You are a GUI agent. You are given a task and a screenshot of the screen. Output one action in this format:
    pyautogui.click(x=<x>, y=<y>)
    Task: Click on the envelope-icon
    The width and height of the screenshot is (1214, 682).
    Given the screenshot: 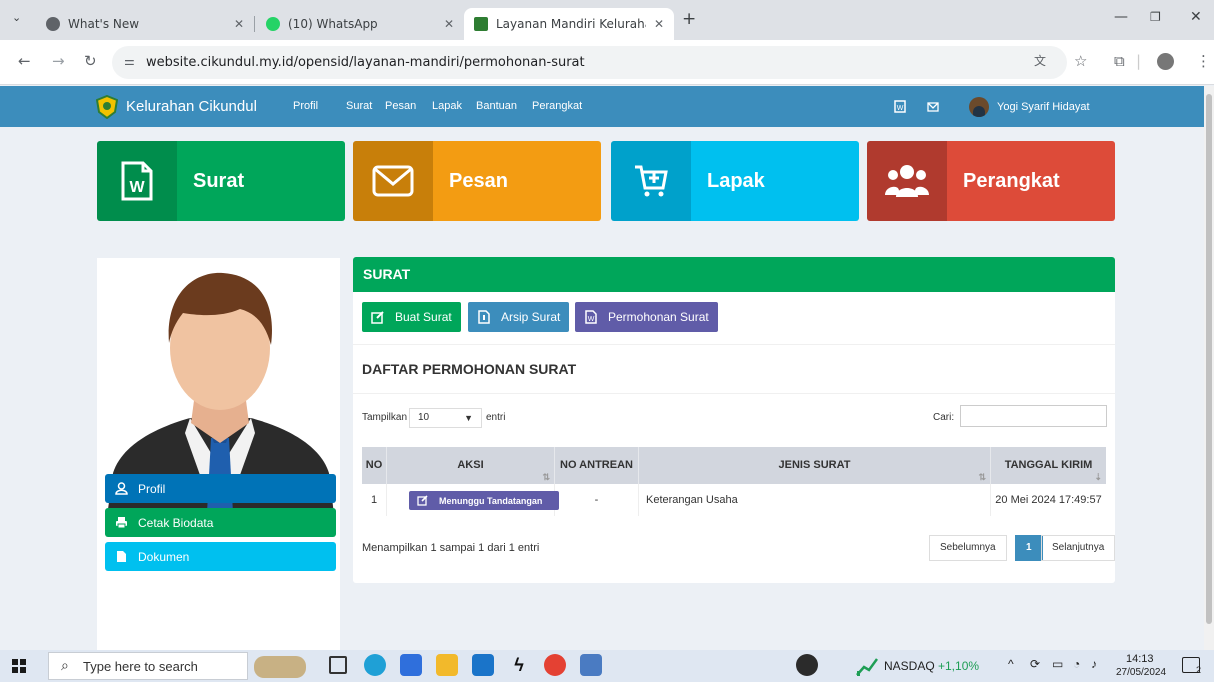 What is the action you would take?
    pyautogui.click(x=933, y=106)
    